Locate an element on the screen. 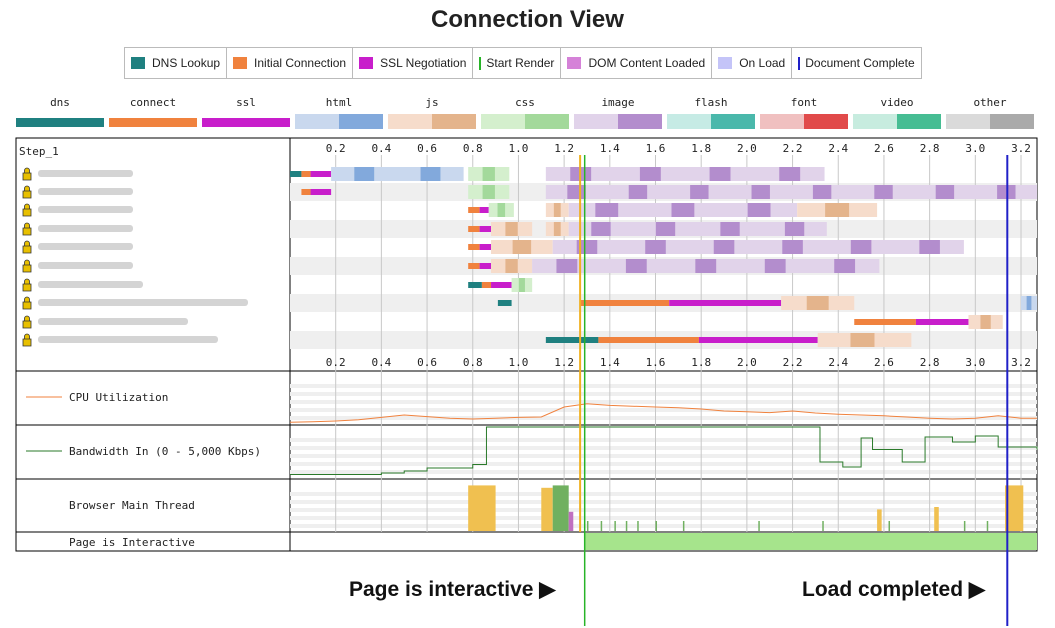 This screenshot has width=1055, height=628. x-tick-bottom: 3.2 is located at coordinates (1021, 362).